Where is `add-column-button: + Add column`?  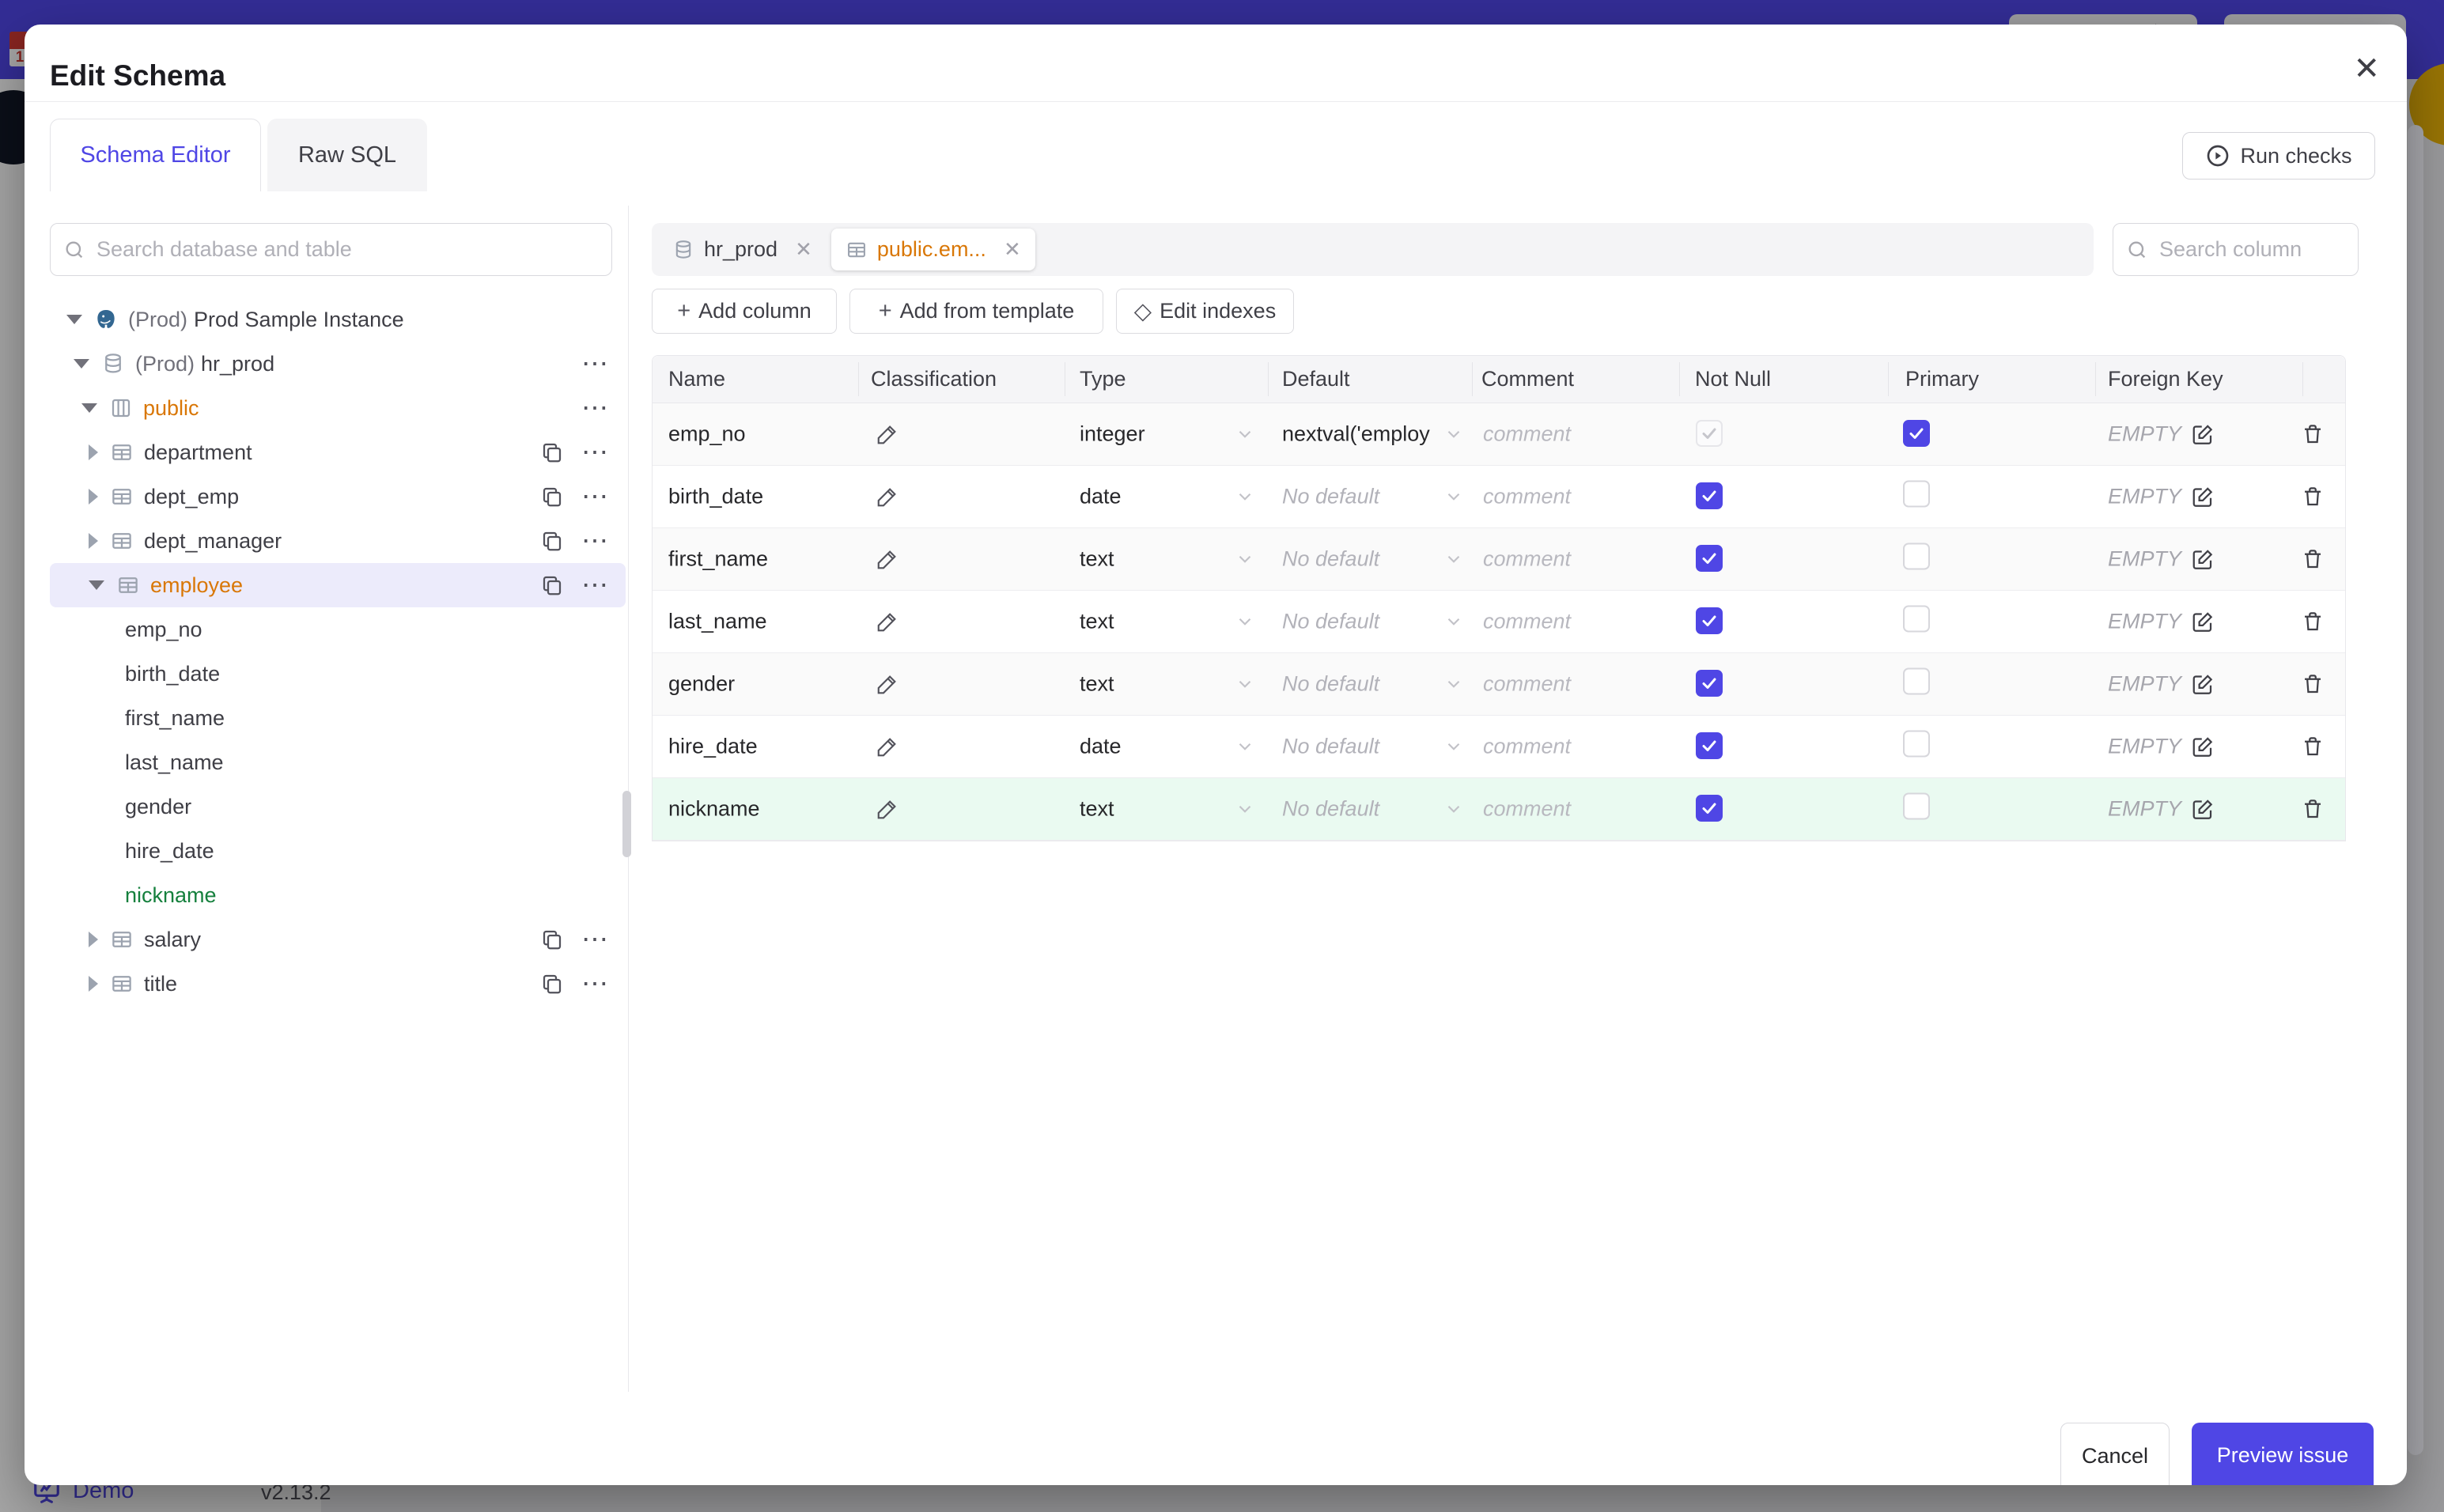 add-column-button: + Add column is located at coordinates (744, 312).